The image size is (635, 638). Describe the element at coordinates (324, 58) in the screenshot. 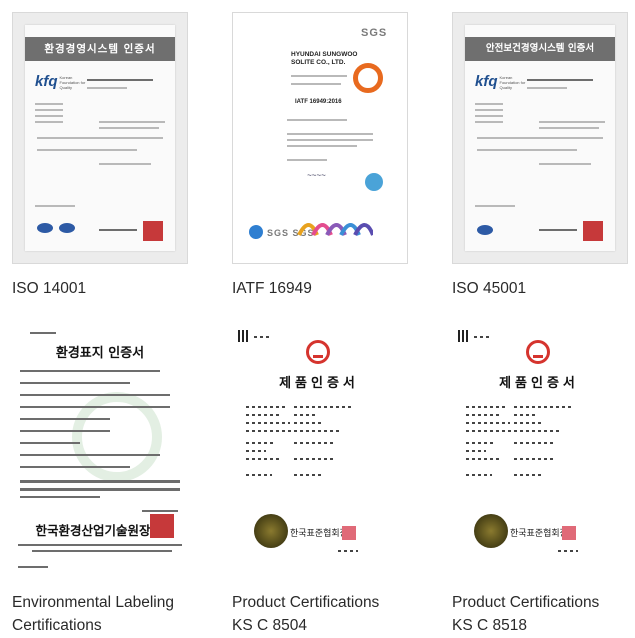

I see `company-name: HYUNDAI SUNGWOO SOLITE CO., LTD.` at that location.